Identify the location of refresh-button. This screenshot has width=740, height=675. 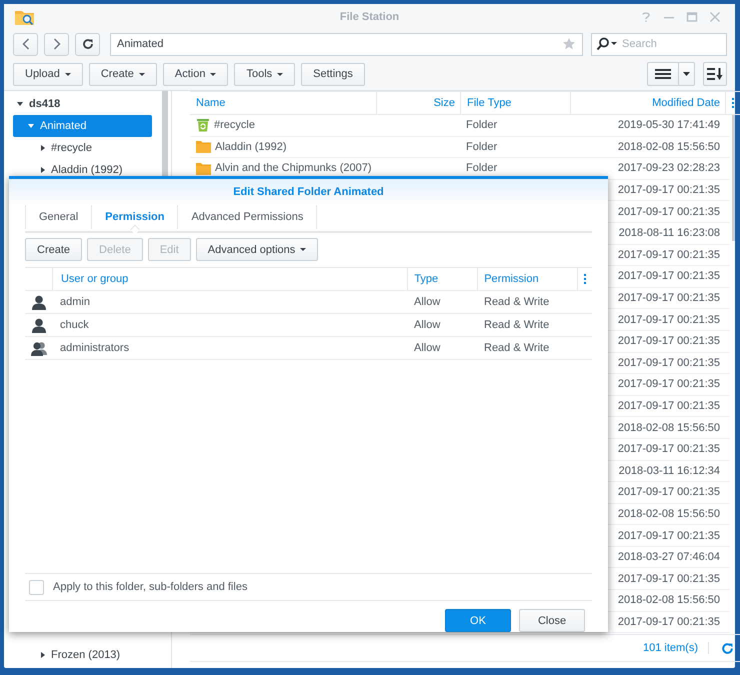
(87, 44).